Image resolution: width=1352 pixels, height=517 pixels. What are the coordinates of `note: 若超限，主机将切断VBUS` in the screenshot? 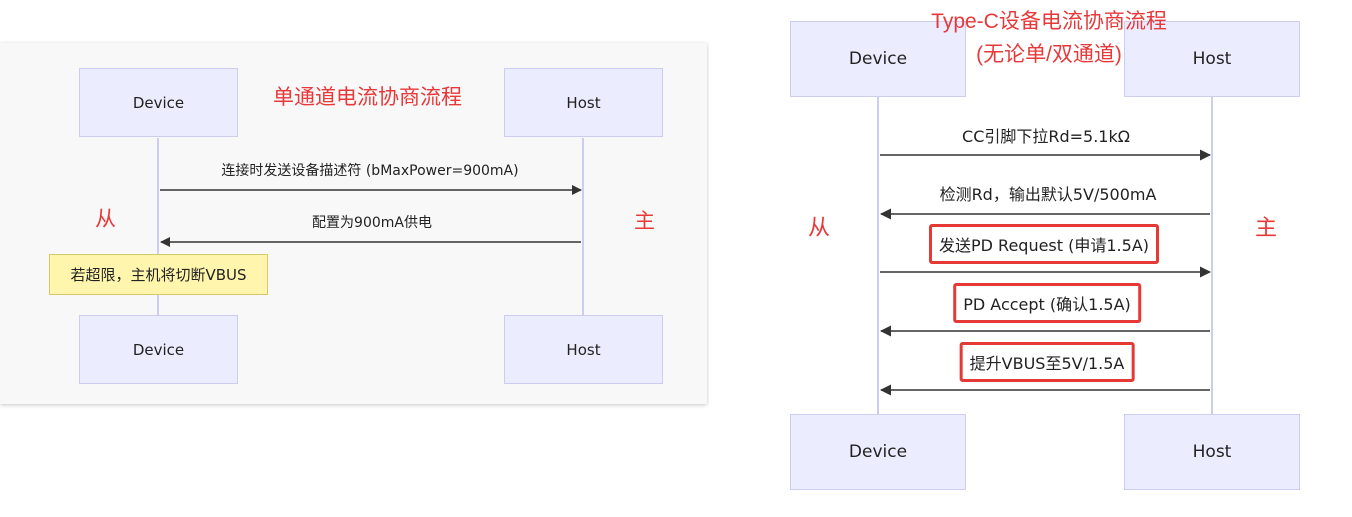 It's located at (158, 274).